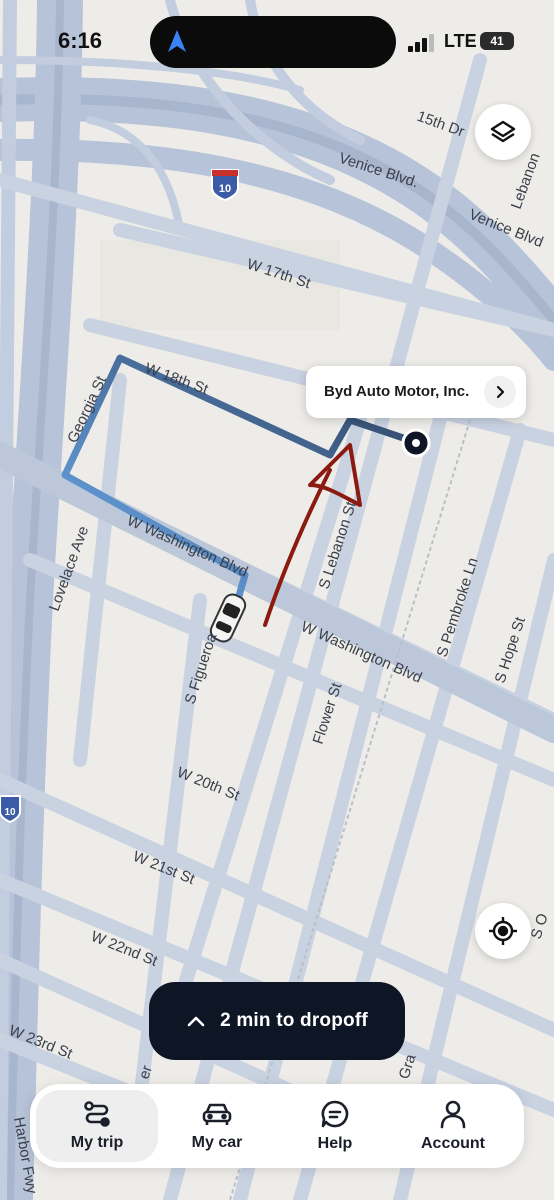 The height and width of the screenshot is (1200, 554). I want to click on chevron-right-icon, so click(500, 392).